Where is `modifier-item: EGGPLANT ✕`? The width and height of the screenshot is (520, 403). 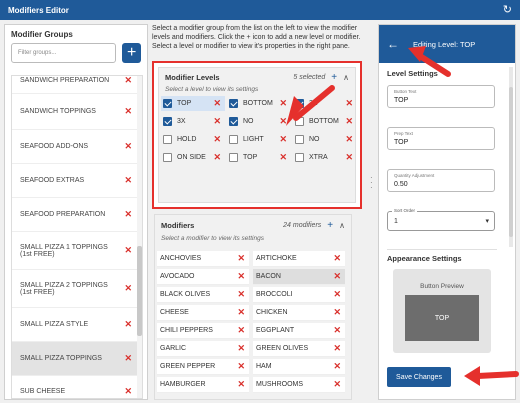
modifier-item: EGGPLANT ✕ is located at coordinates (299, 331).